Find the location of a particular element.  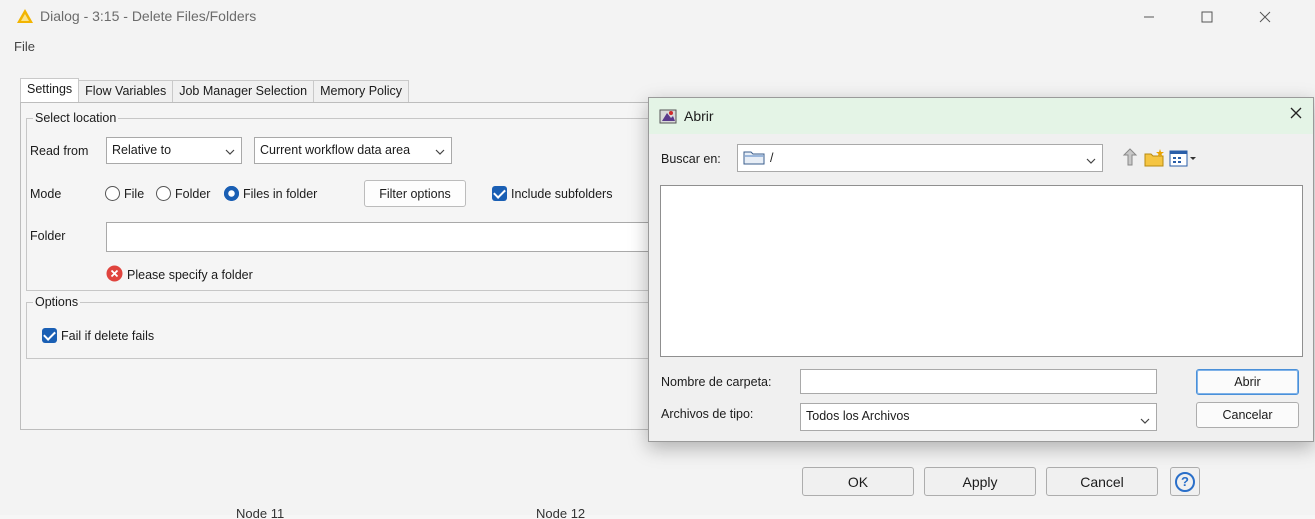

new-folder-icon is located at coordinates (1155, 159).